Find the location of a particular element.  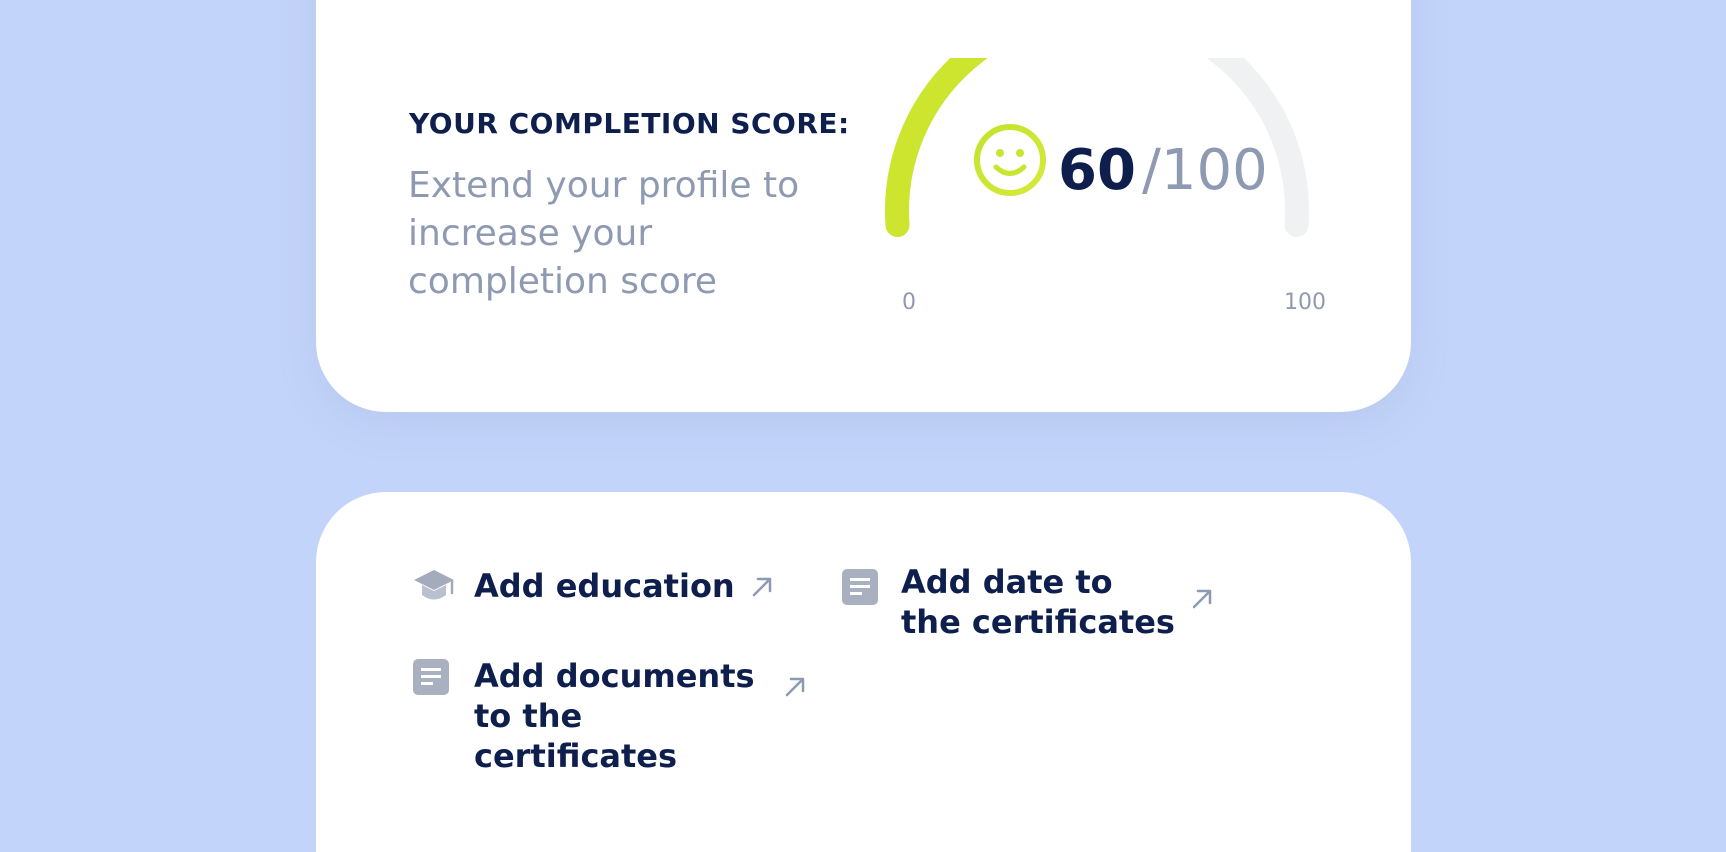

add-documents-certificates-link: Add documents to the certificates is located at coordinates (610, 716).